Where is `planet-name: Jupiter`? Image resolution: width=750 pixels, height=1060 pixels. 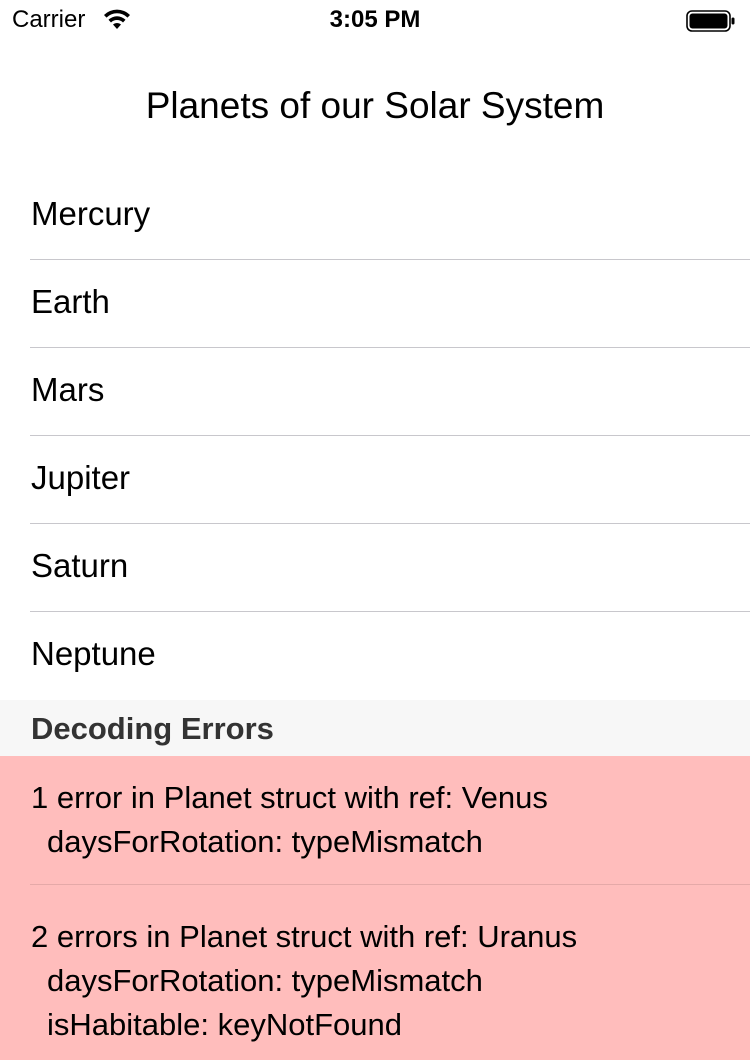
planet-name: Jupiter is located at coordinates (81, 477).